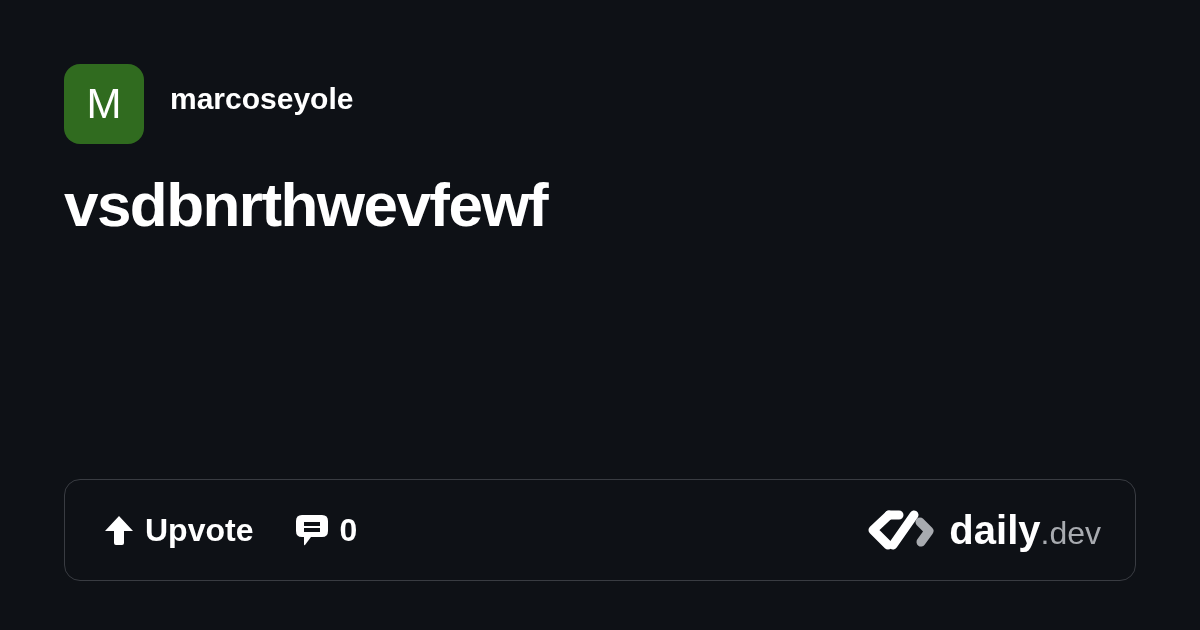 The width and height of the screenshot is (1200, 630). I want to click on comments-button: 0, so click(326, 530).